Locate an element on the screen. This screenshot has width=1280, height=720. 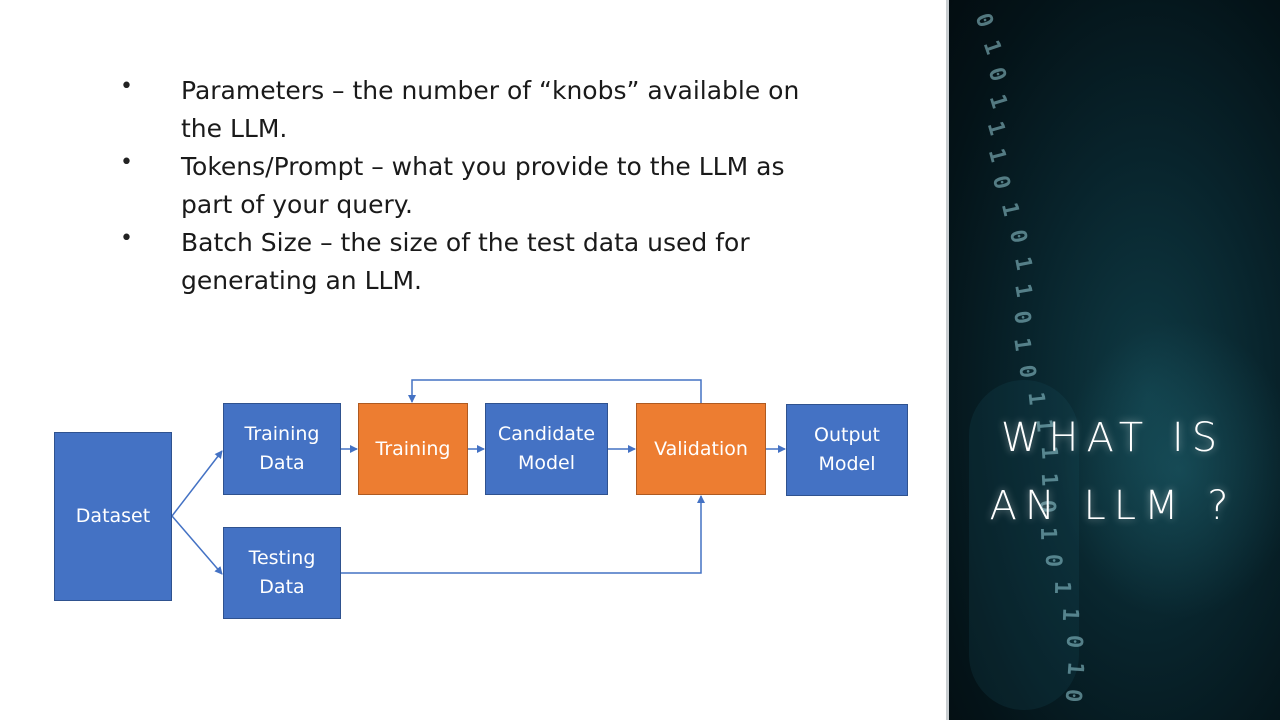
testing-data-box: Testing Data is located at coordinates (282, 573).